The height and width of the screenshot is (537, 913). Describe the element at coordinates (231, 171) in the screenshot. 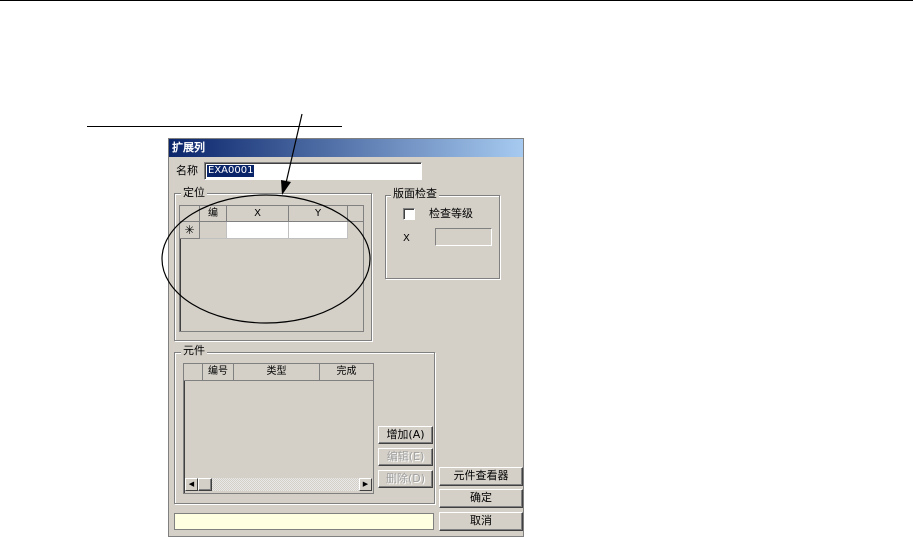

I see `name-value: EXA0001` at that location.